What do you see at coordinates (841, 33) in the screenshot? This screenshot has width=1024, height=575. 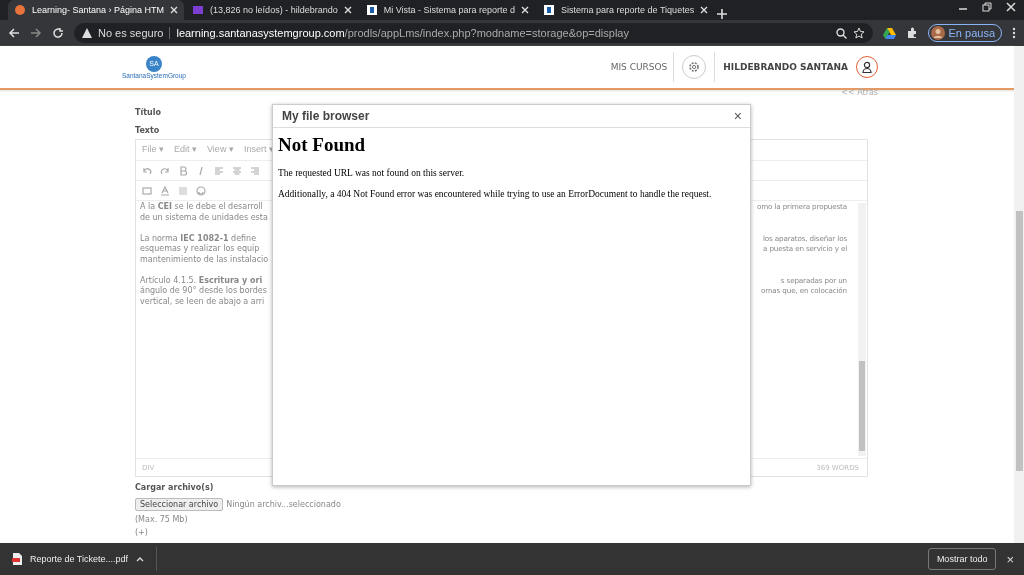 I see `zoom-icon` at bounding box center [841, 33].